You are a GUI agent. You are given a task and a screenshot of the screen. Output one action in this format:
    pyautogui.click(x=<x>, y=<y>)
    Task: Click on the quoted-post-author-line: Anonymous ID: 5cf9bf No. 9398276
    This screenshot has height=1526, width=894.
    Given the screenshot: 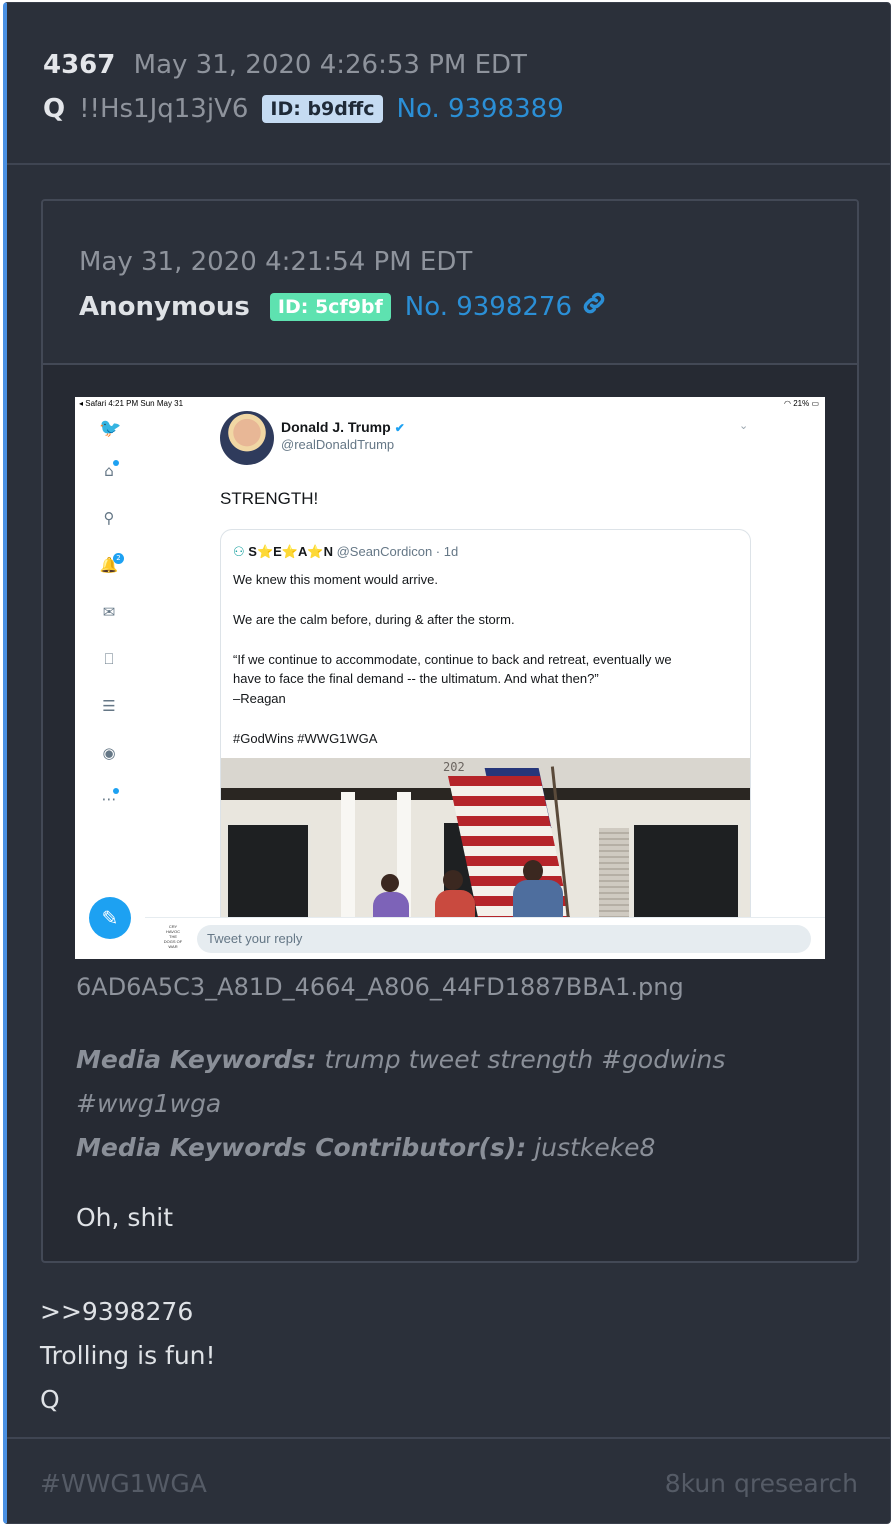 What is the action you would take?
    pyautogui.click(x=343, y=306)
    